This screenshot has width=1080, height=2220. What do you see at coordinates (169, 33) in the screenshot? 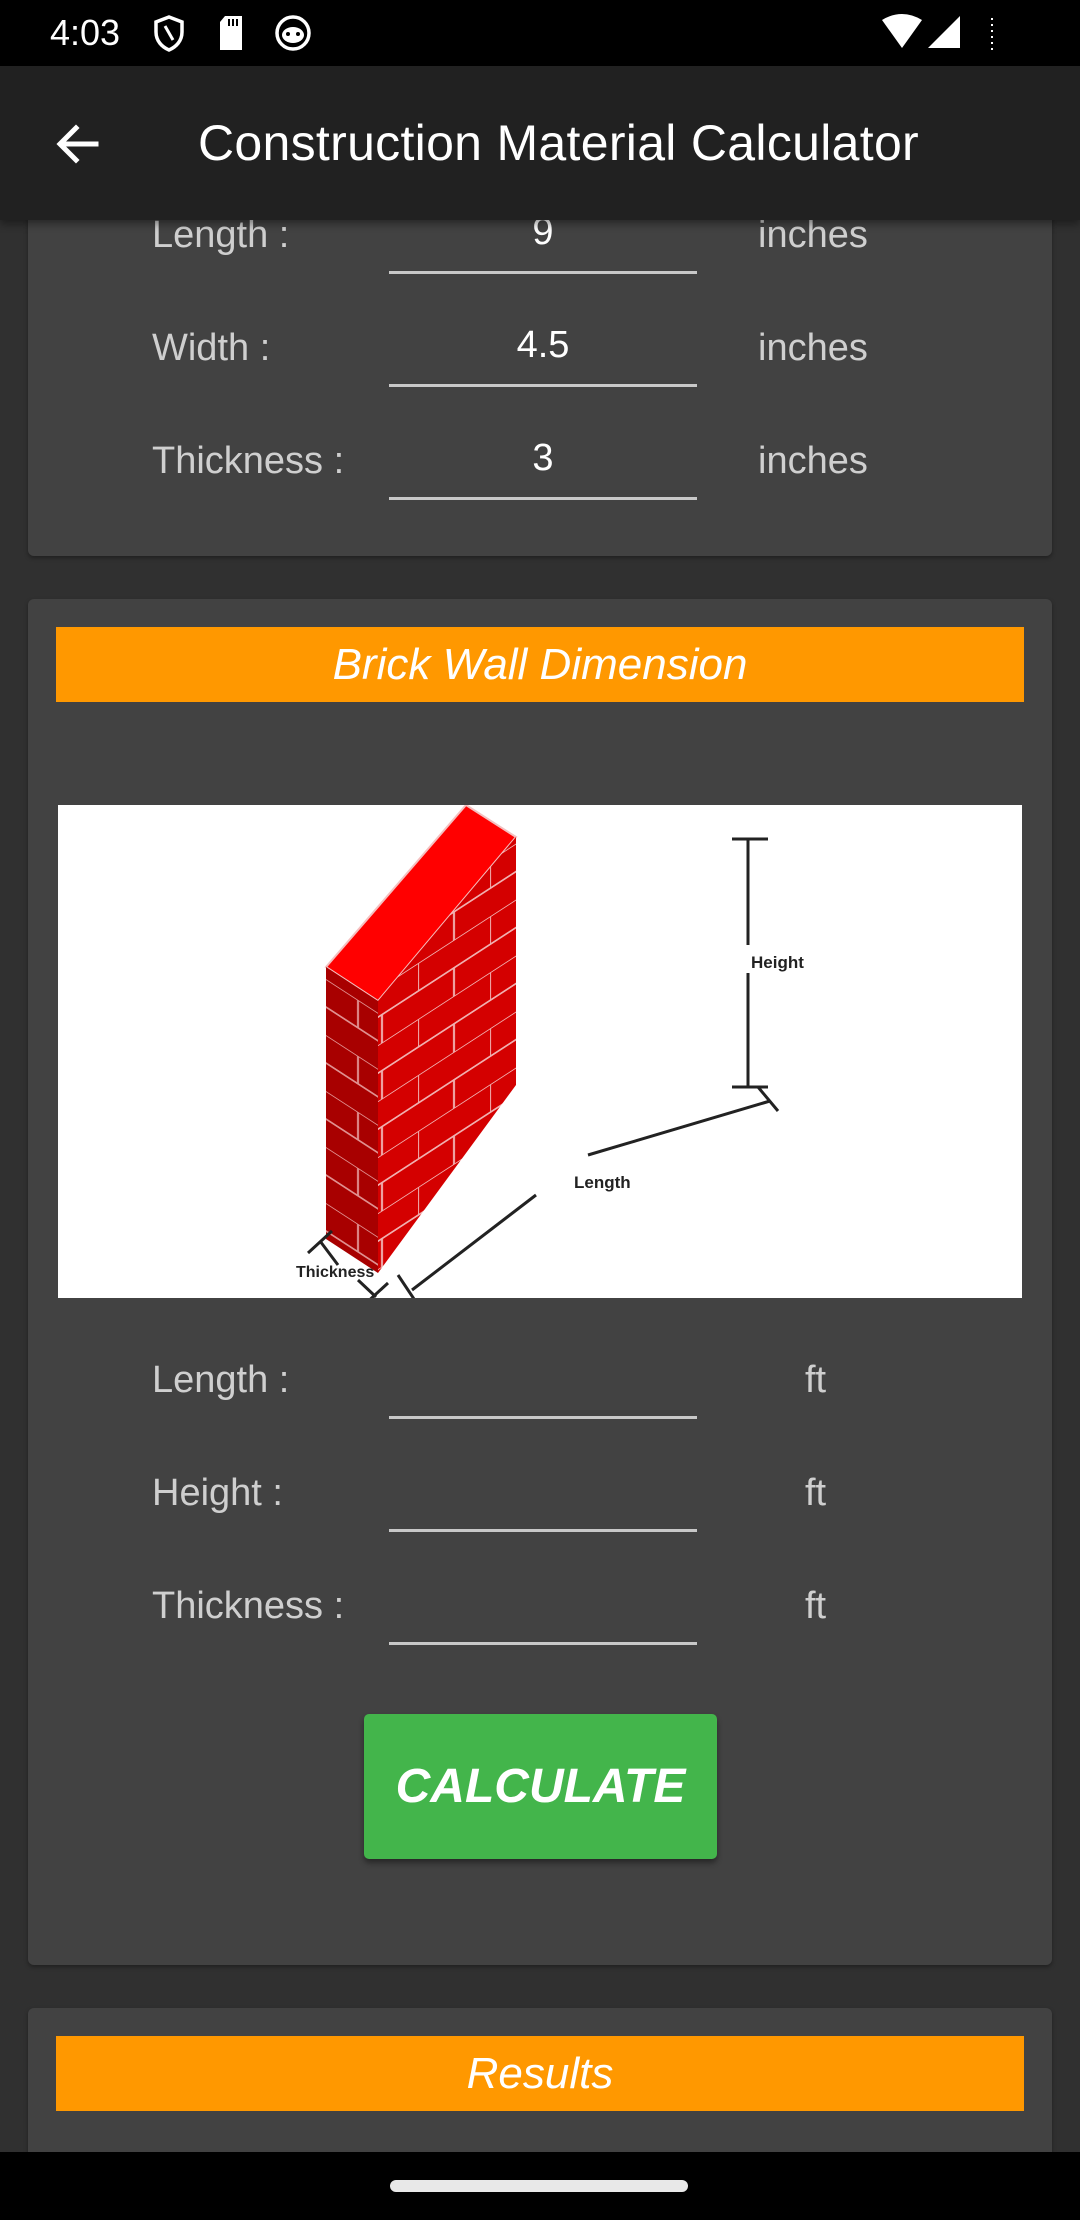
I see `shield-icon` at bounding box center [169, 33].